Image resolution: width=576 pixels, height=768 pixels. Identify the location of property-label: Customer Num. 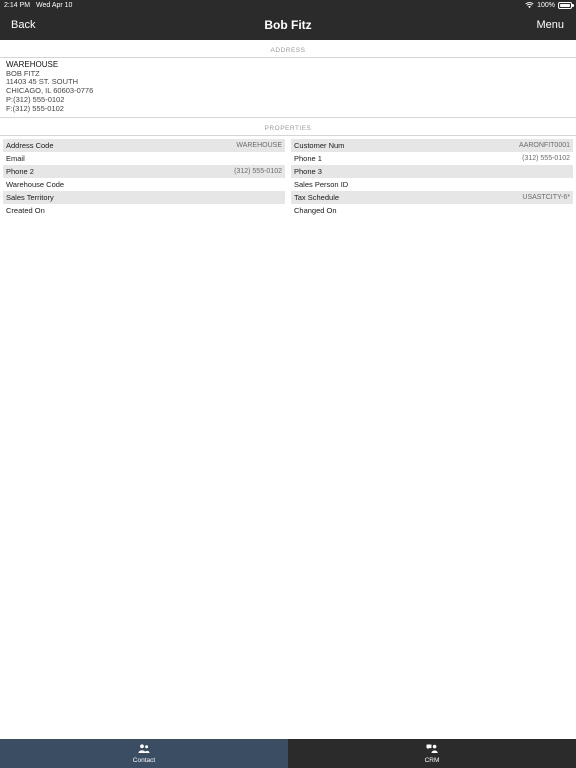
(319, 145).